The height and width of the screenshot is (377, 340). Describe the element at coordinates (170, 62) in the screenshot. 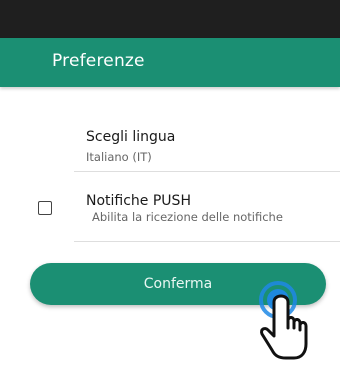

I see `app-bar: Preferenze` at that location.